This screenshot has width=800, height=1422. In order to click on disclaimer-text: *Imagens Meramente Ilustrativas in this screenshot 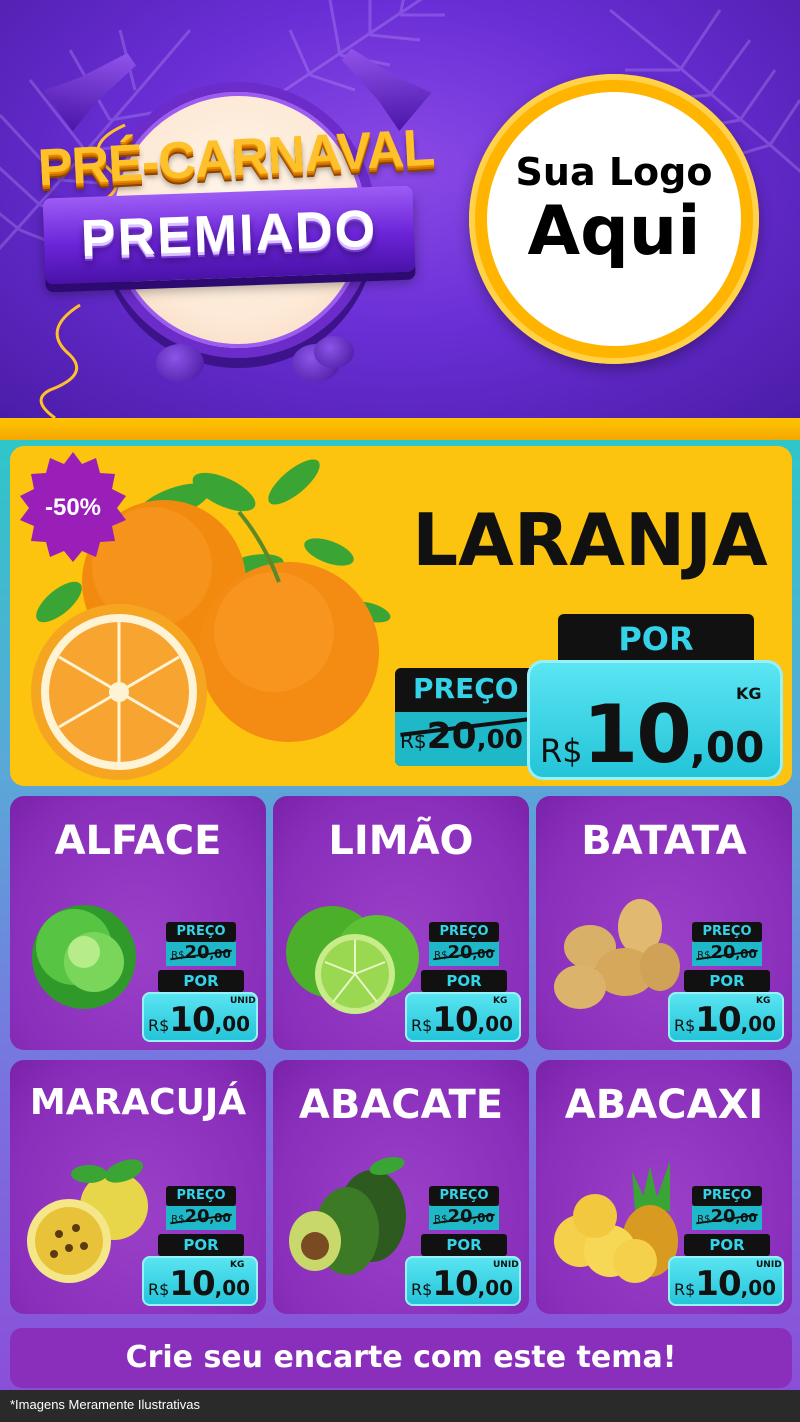, I will do `click(105, 1404)`.